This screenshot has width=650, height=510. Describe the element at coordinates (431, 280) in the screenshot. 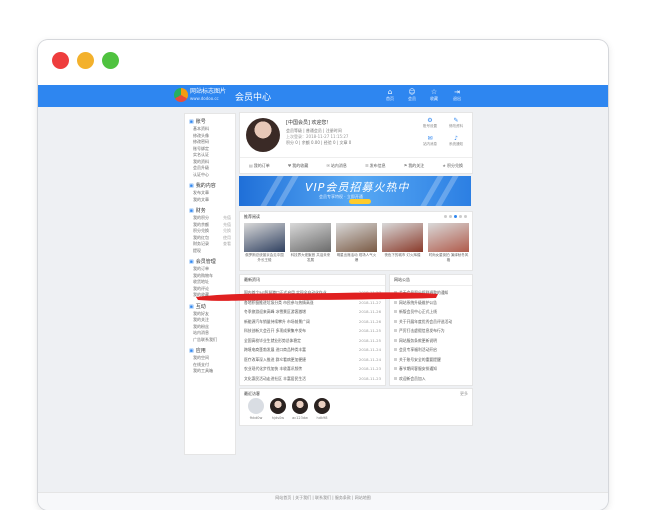

I see `notice-title: 网站公告` at that location.